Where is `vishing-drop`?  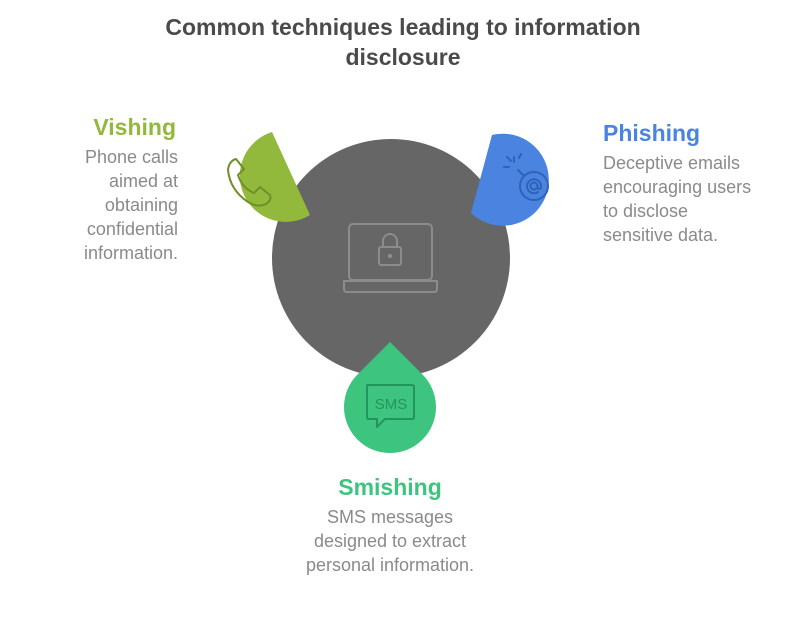 vishing-drop is located at coordinates (274, 177).